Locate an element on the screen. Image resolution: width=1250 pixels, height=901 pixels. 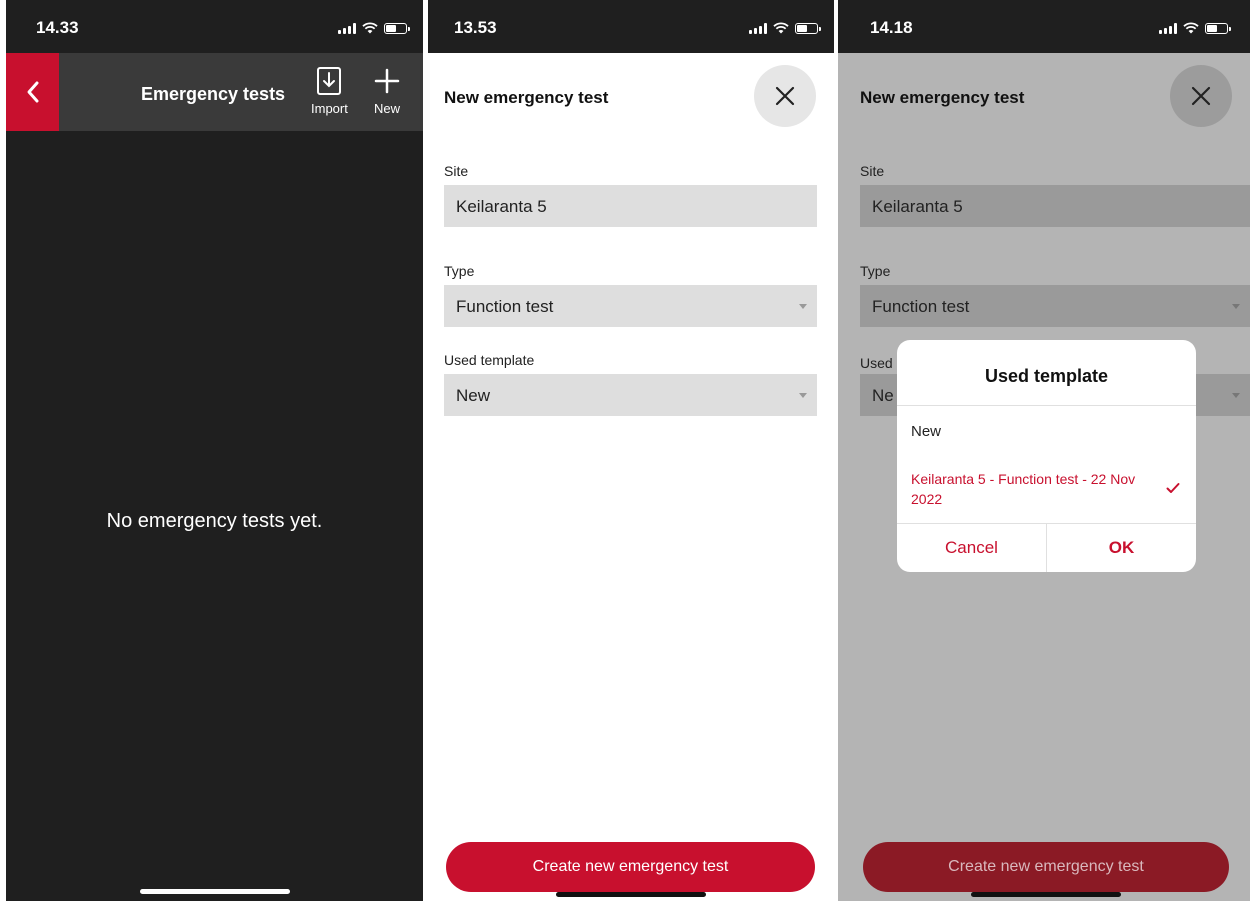
status-time: 14.33 is located at coordinates (57, 27).